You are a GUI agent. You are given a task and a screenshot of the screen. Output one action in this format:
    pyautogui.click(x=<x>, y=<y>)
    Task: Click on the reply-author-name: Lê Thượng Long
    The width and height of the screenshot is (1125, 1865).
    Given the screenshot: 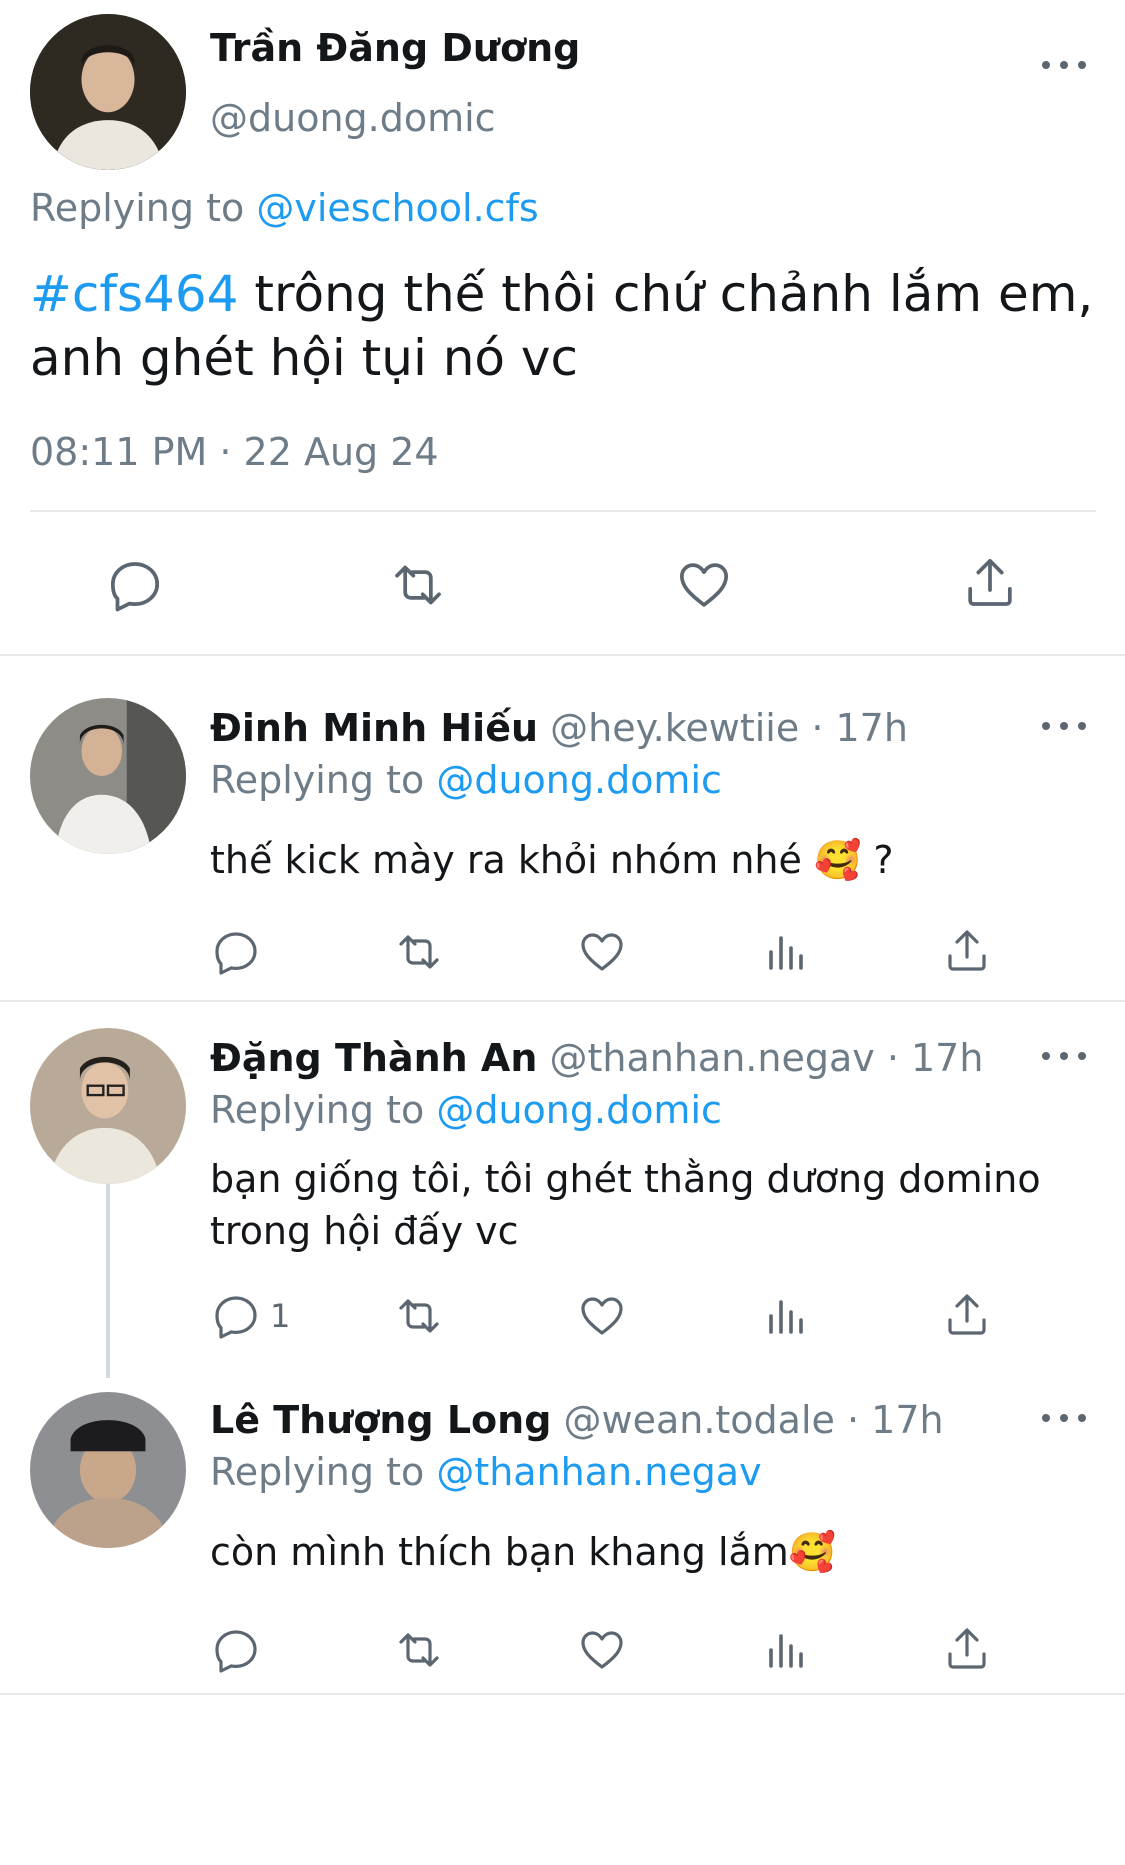 What is the action you would take?
    pyautogui.click(x=380, y=1420)
    